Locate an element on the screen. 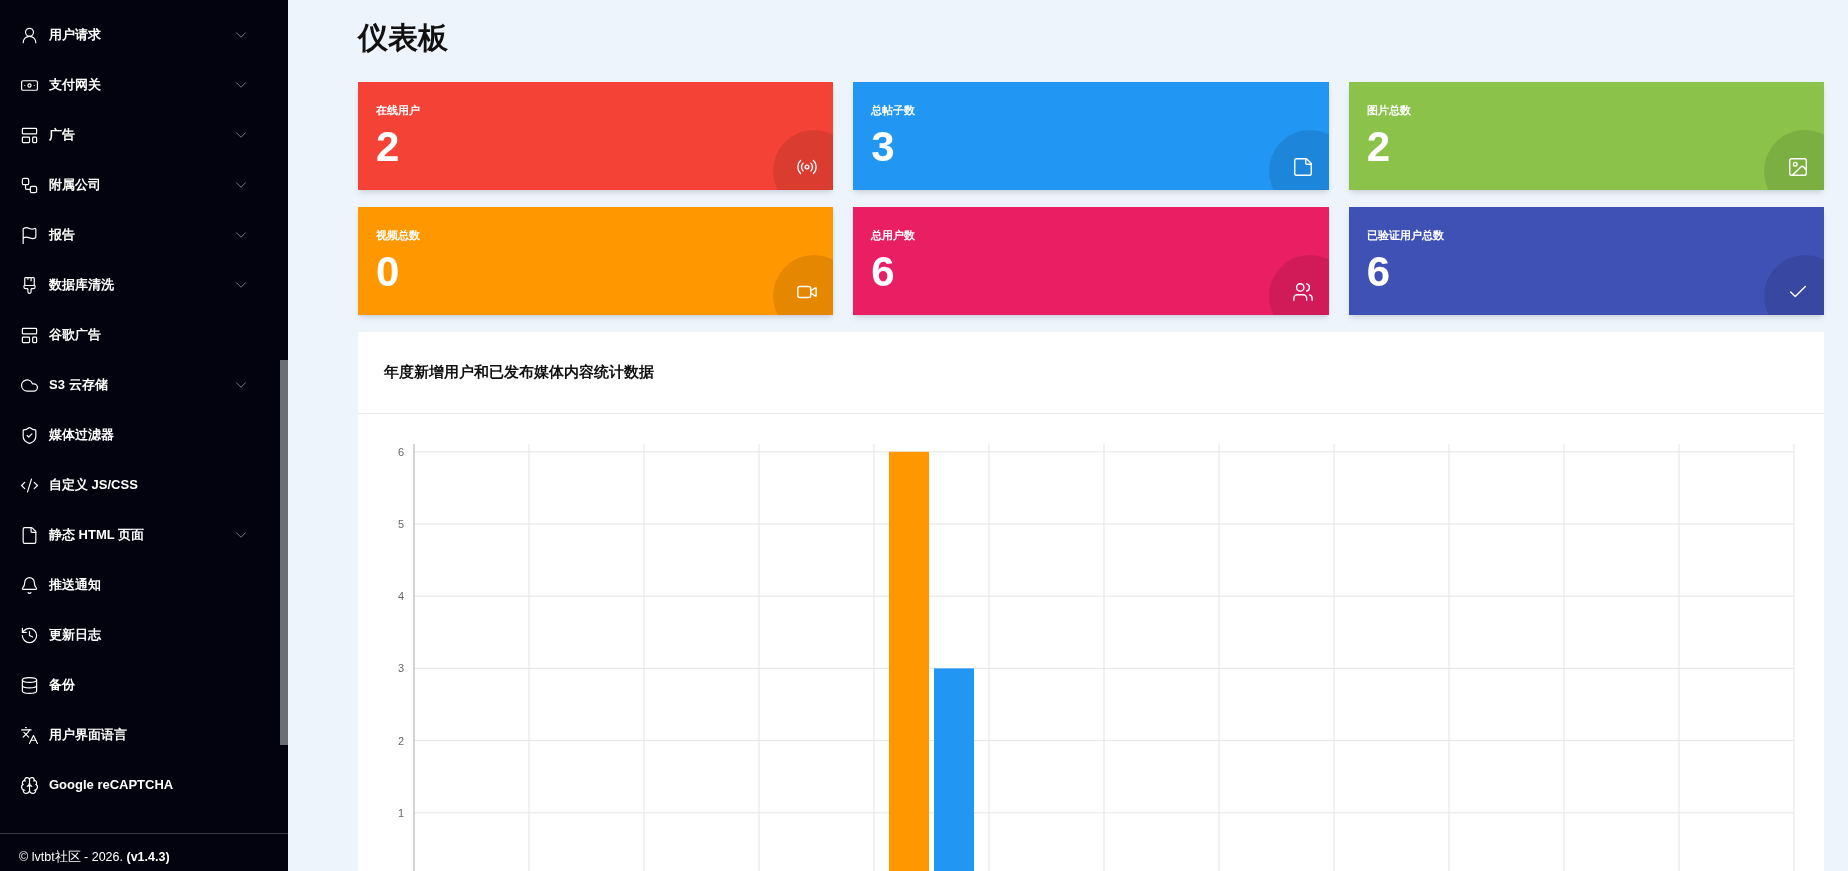  history-icon is located at coordinates (29, 635).